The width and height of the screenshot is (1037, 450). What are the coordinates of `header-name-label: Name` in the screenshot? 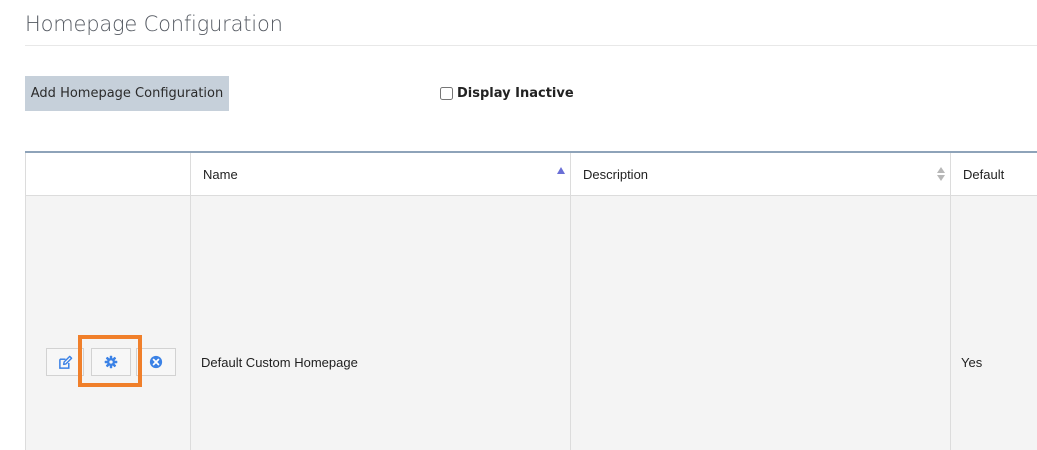 It's located at (220, 174).